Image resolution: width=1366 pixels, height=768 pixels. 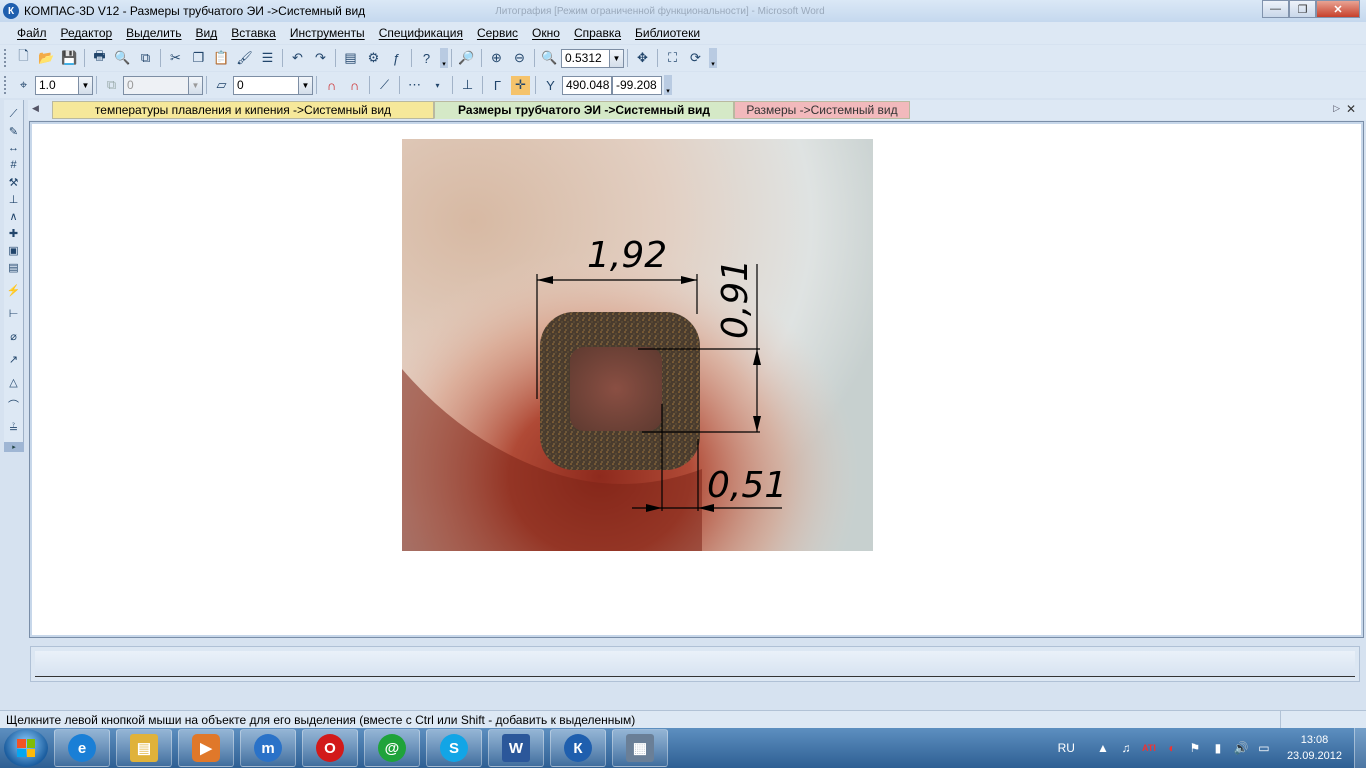 What do you see at coordinates (627, 255) in the screenshot?
I see `dim-width-label: 1,92` at bounding box center [627, 255].